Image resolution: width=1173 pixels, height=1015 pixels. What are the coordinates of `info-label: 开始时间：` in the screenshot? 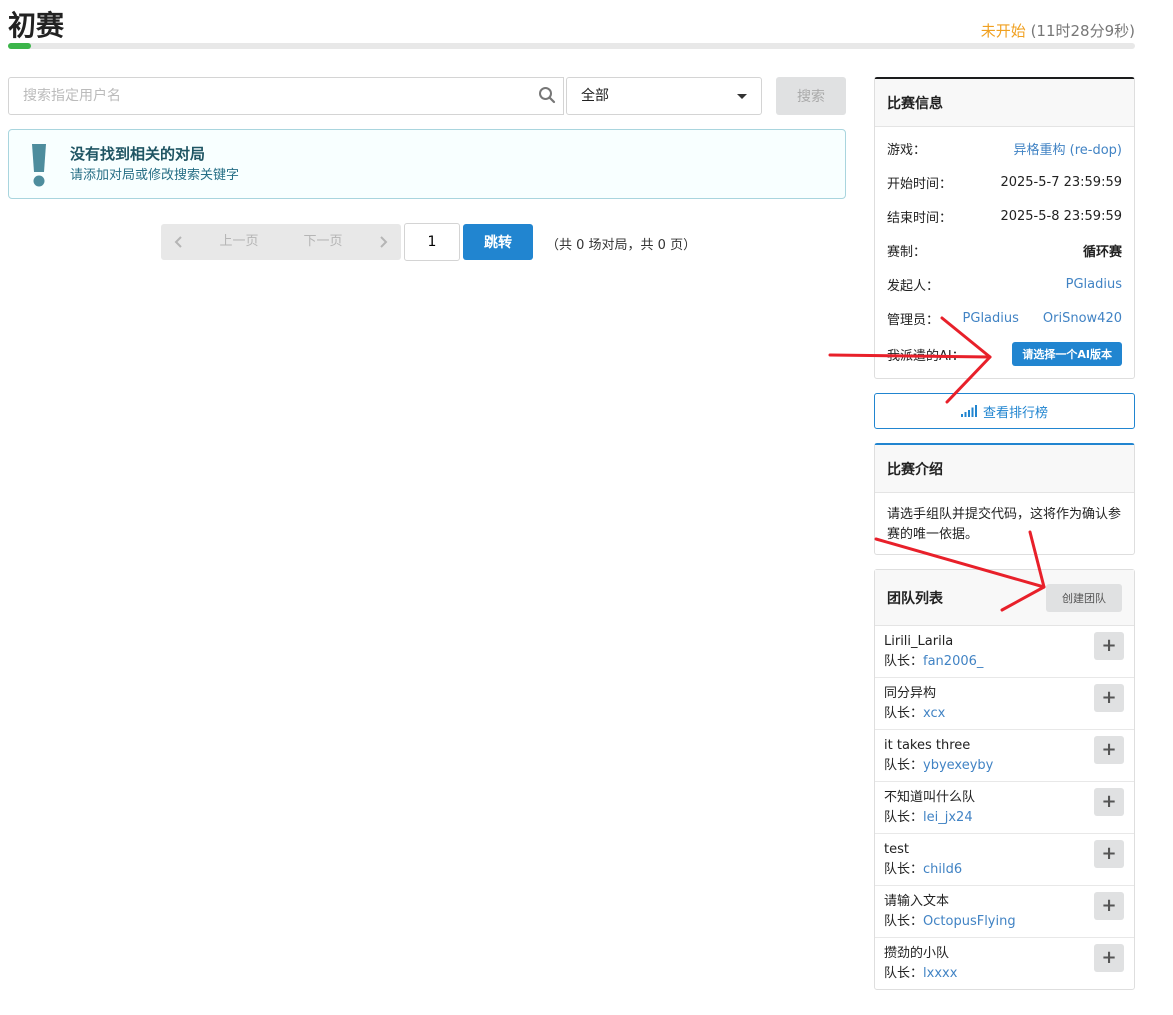 It's located at (920, 184).